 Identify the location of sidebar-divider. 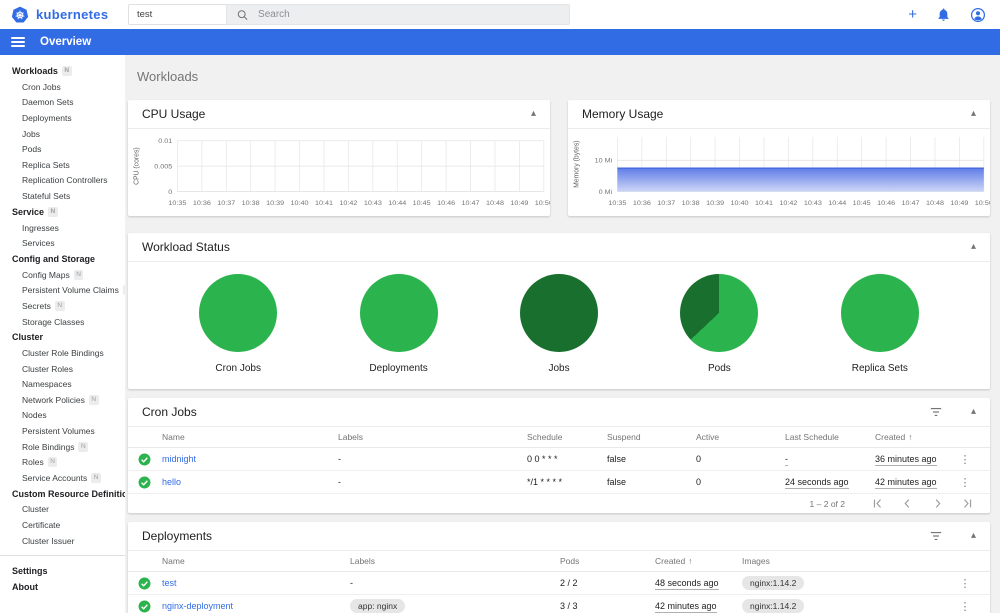
(62, 556).